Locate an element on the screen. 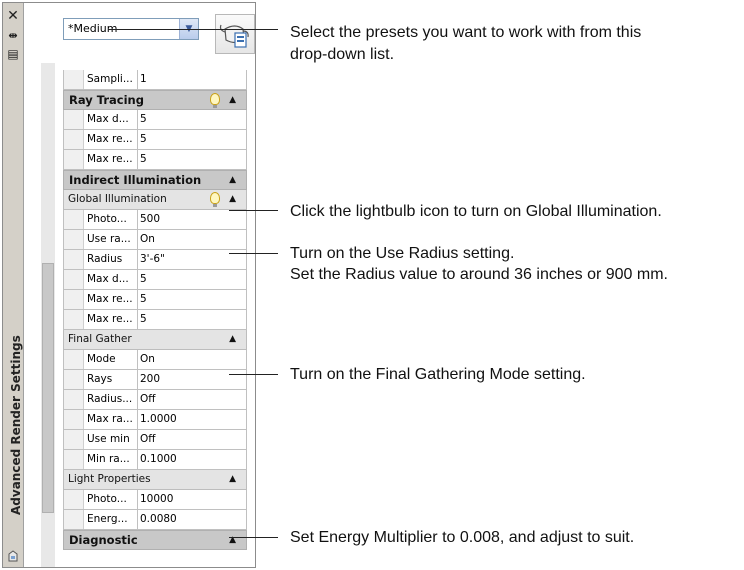 This screenshot has width=744, height=570. property-row: Photo... 500 is located at coordinates (155, 220).